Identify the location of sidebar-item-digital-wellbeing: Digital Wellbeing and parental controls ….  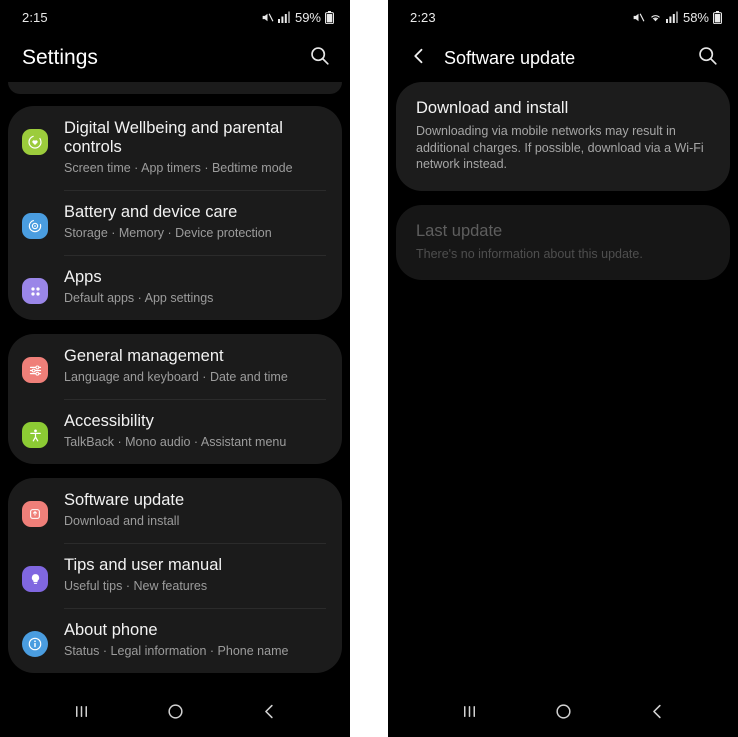
(175, 148).